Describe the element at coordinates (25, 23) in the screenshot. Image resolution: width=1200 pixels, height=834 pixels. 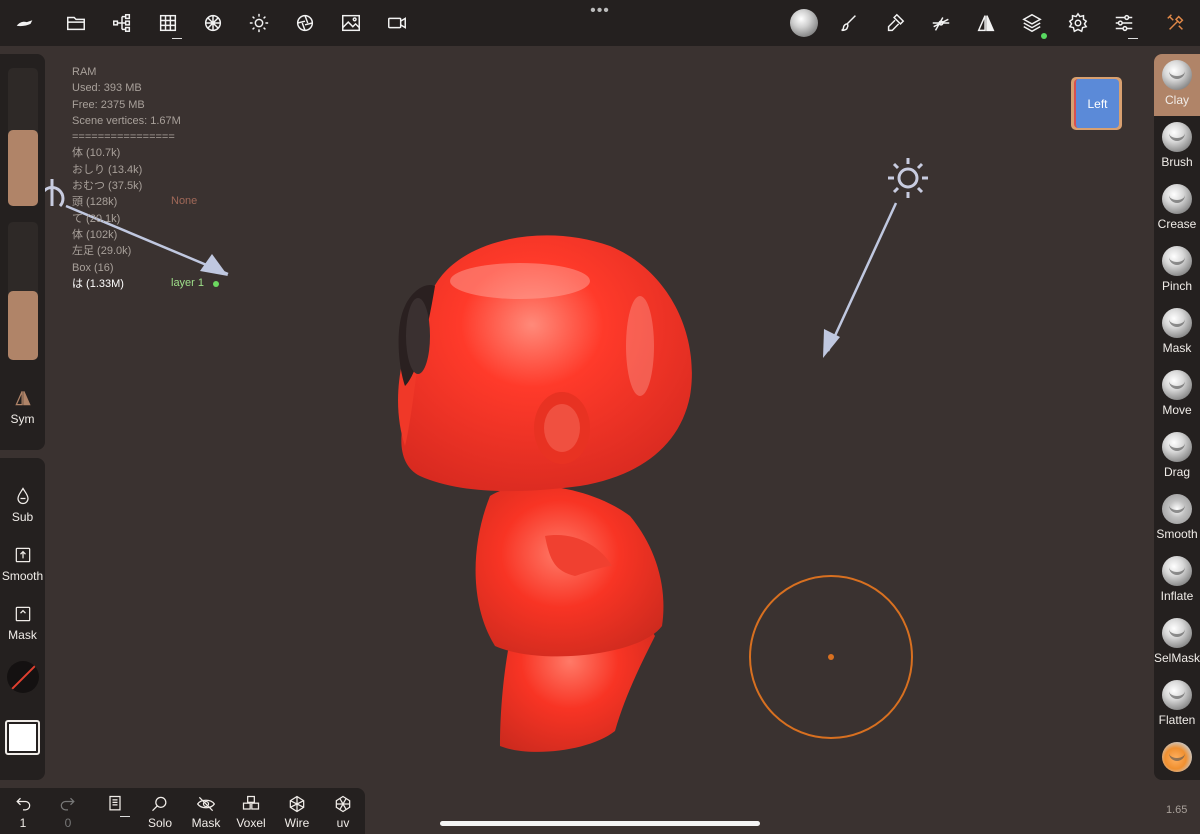
I see `scene-icon` at that location.